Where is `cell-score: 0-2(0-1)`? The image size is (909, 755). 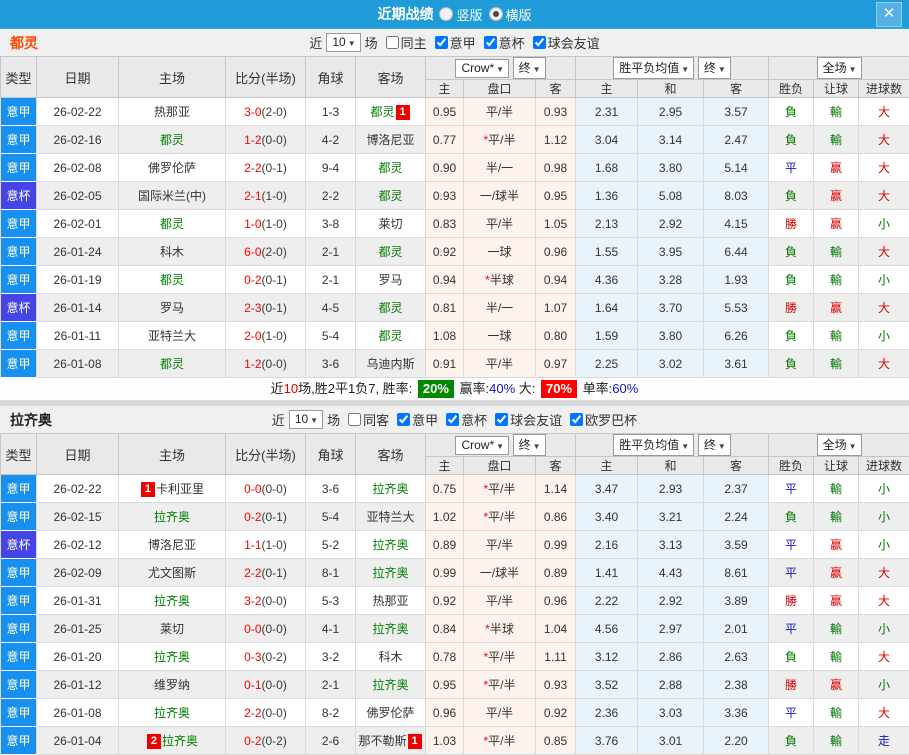
cell-score: 0-2(0-1) is located at coordinates (266, 280).